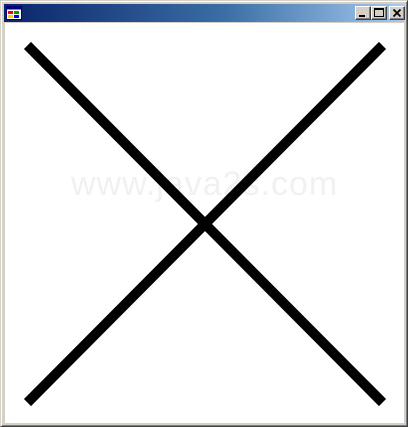  I want to click on minimize-button, so click(363, 13).